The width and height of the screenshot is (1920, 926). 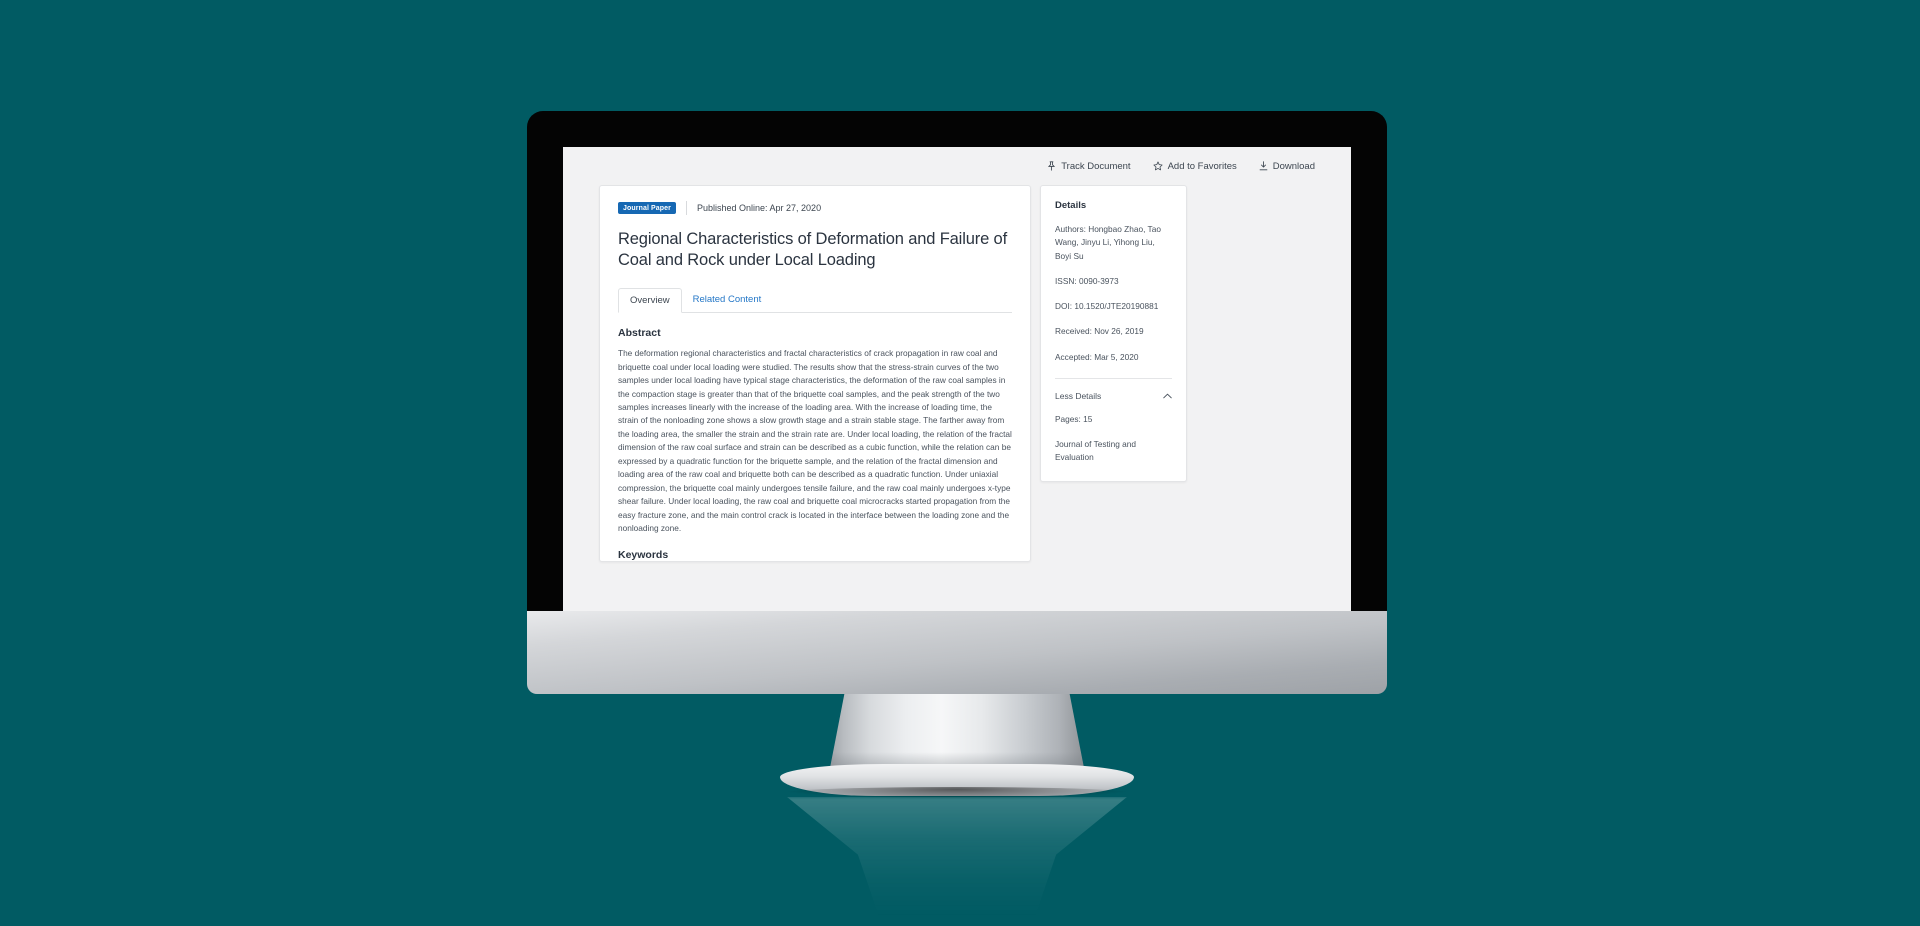 What do you see at coordinates (815, 300) in the screenshot?
I see `document-tabs: Overview Related Content` at bounding box center [815, 300].